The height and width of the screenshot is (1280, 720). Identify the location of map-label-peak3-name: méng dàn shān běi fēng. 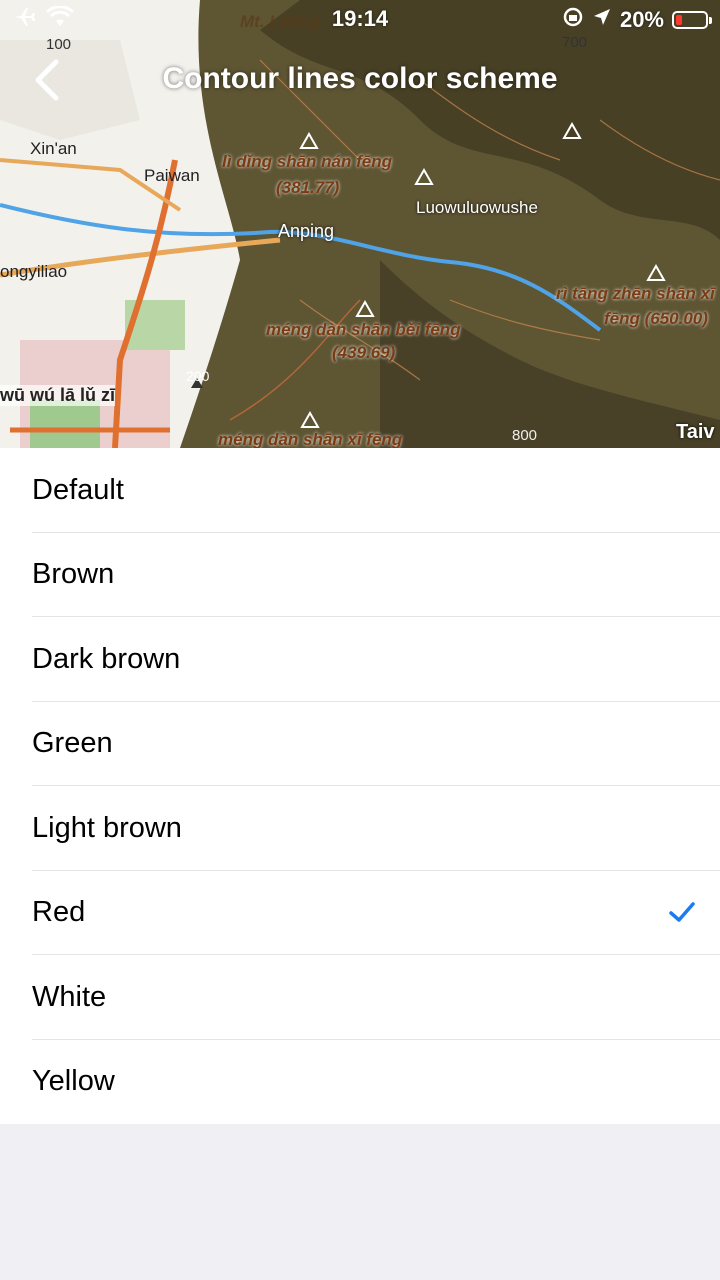
(363, 329).